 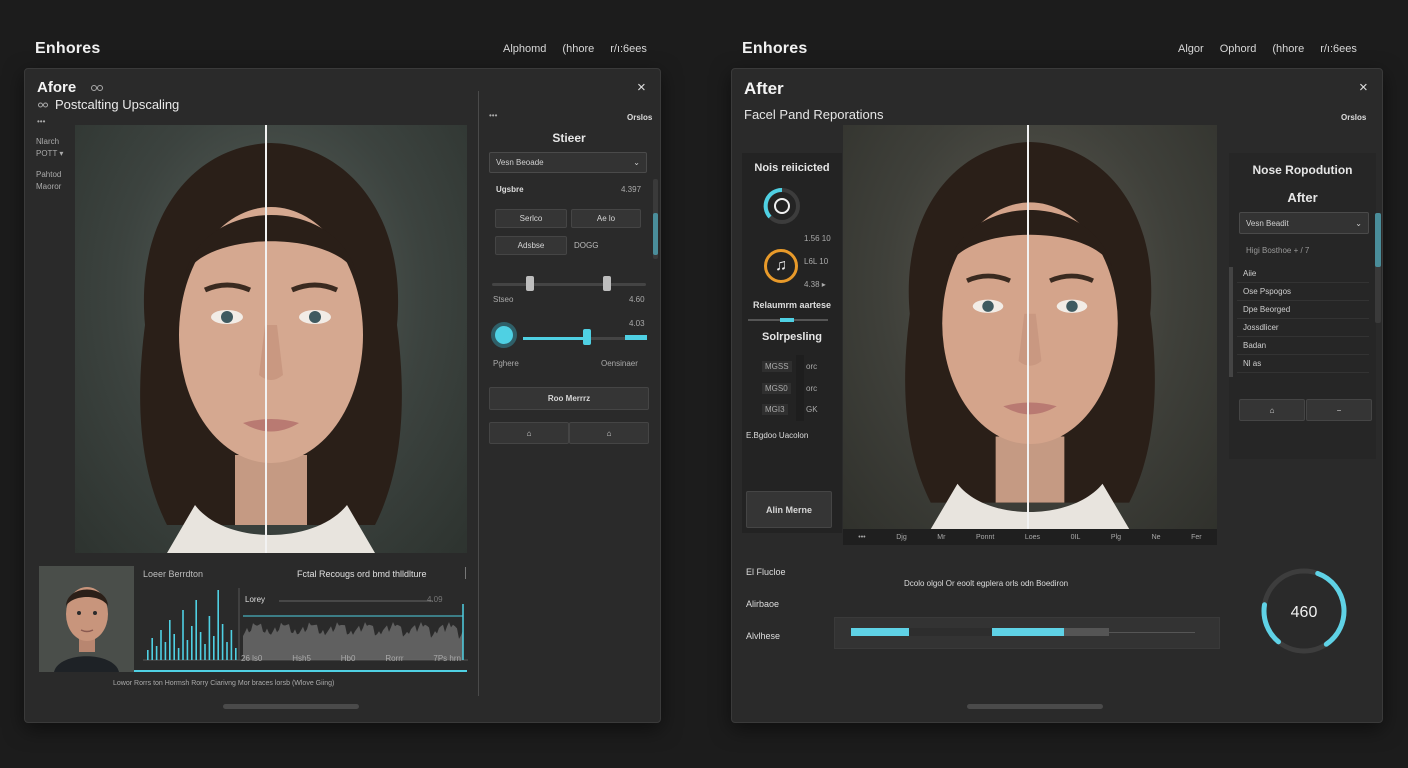 What do you see at coordinates (1304, 223) in the screenshot?
I see `mode-dropdown: Vesn Beadit ⌄` at bounding box center [1304, 223].